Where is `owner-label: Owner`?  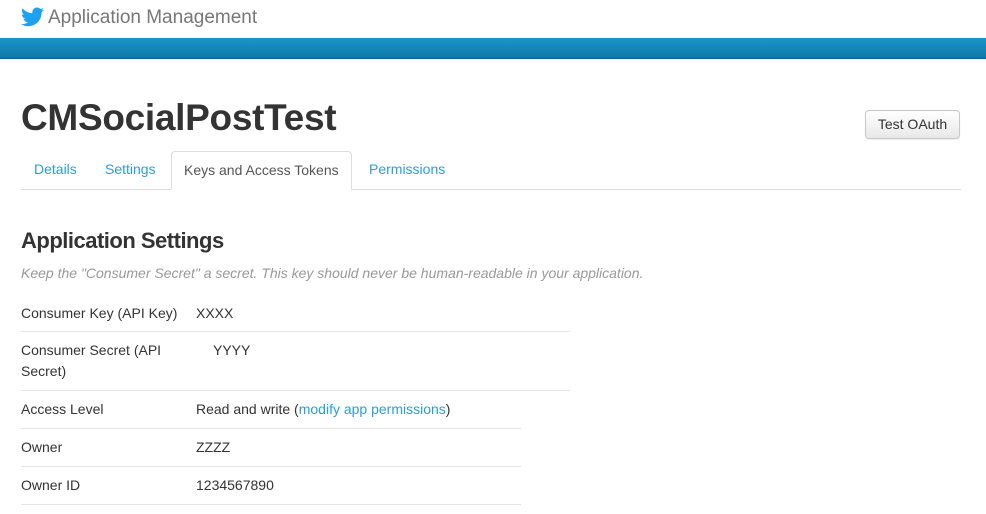 owner-label: Owner is located at coordinates (42, 447).